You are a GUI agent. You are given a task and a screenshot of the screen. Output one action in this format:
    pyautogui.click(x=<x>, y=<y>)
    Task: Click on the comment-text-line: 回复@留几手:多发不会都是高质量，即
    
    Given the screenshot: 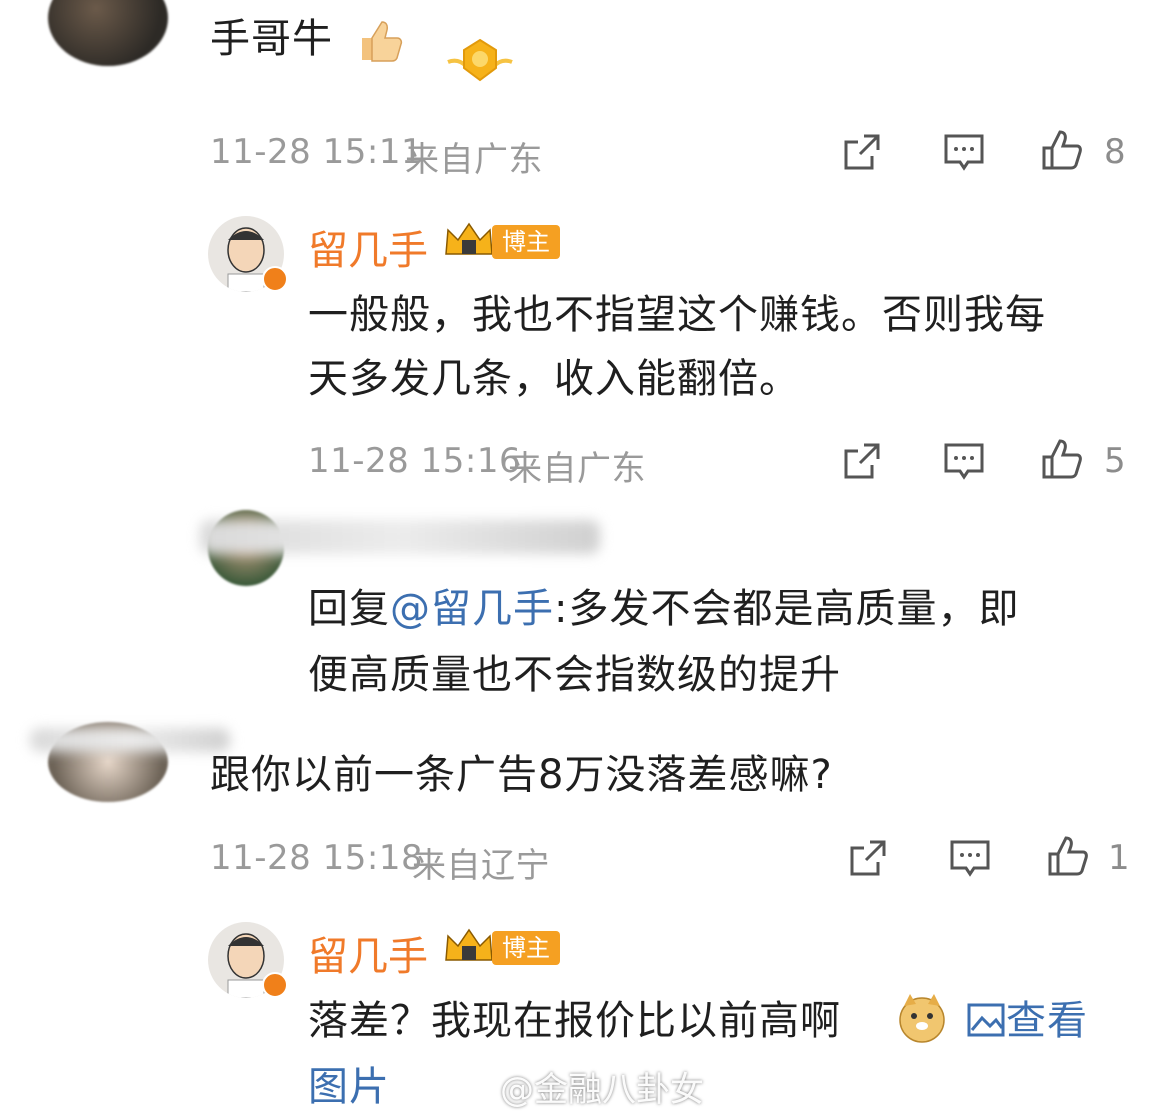 What is the action you would take?
    pyautogui.click(x=663, y=609)
    